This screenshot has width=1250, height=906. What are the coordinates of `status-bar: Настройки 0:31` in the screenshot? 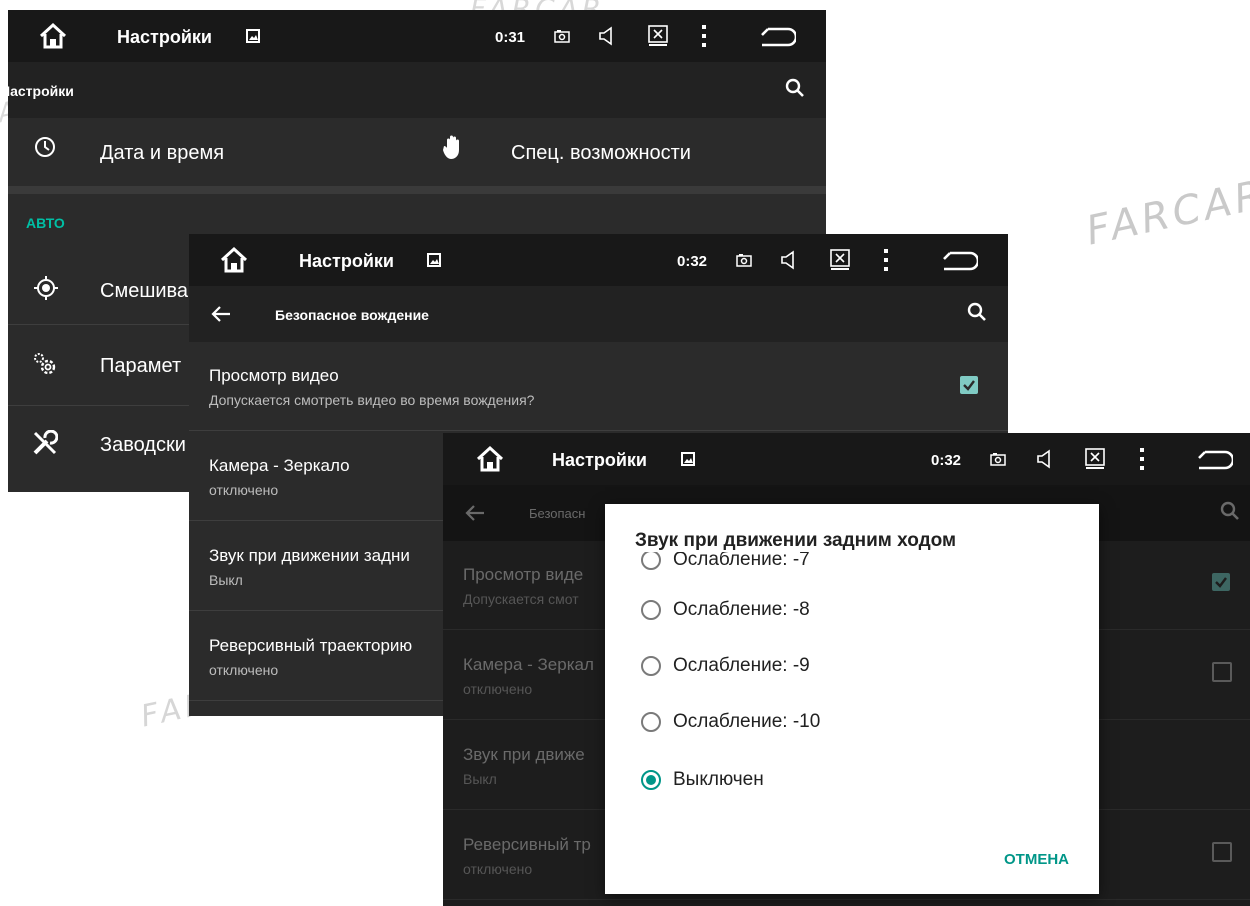 It's located at (417, 36).